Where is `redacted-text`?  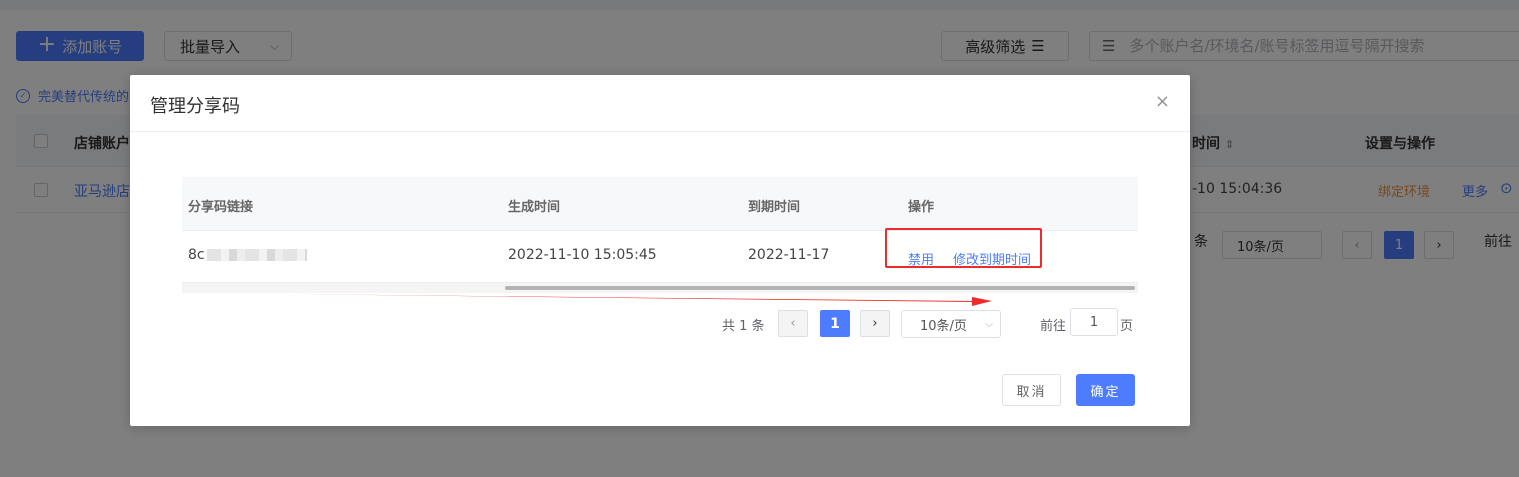 redacted-text is located at coordinates (256, 255).